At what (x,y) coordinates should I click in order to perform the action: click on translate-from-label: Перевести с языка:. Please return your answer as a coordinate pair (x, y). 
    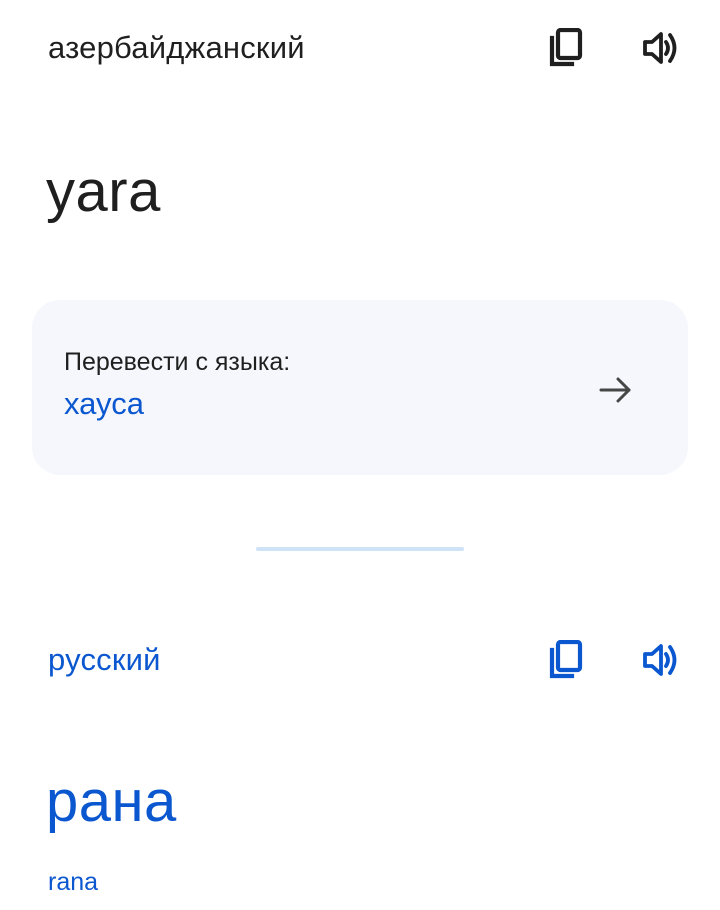
    Looking at the image, I should click on (177, 362).